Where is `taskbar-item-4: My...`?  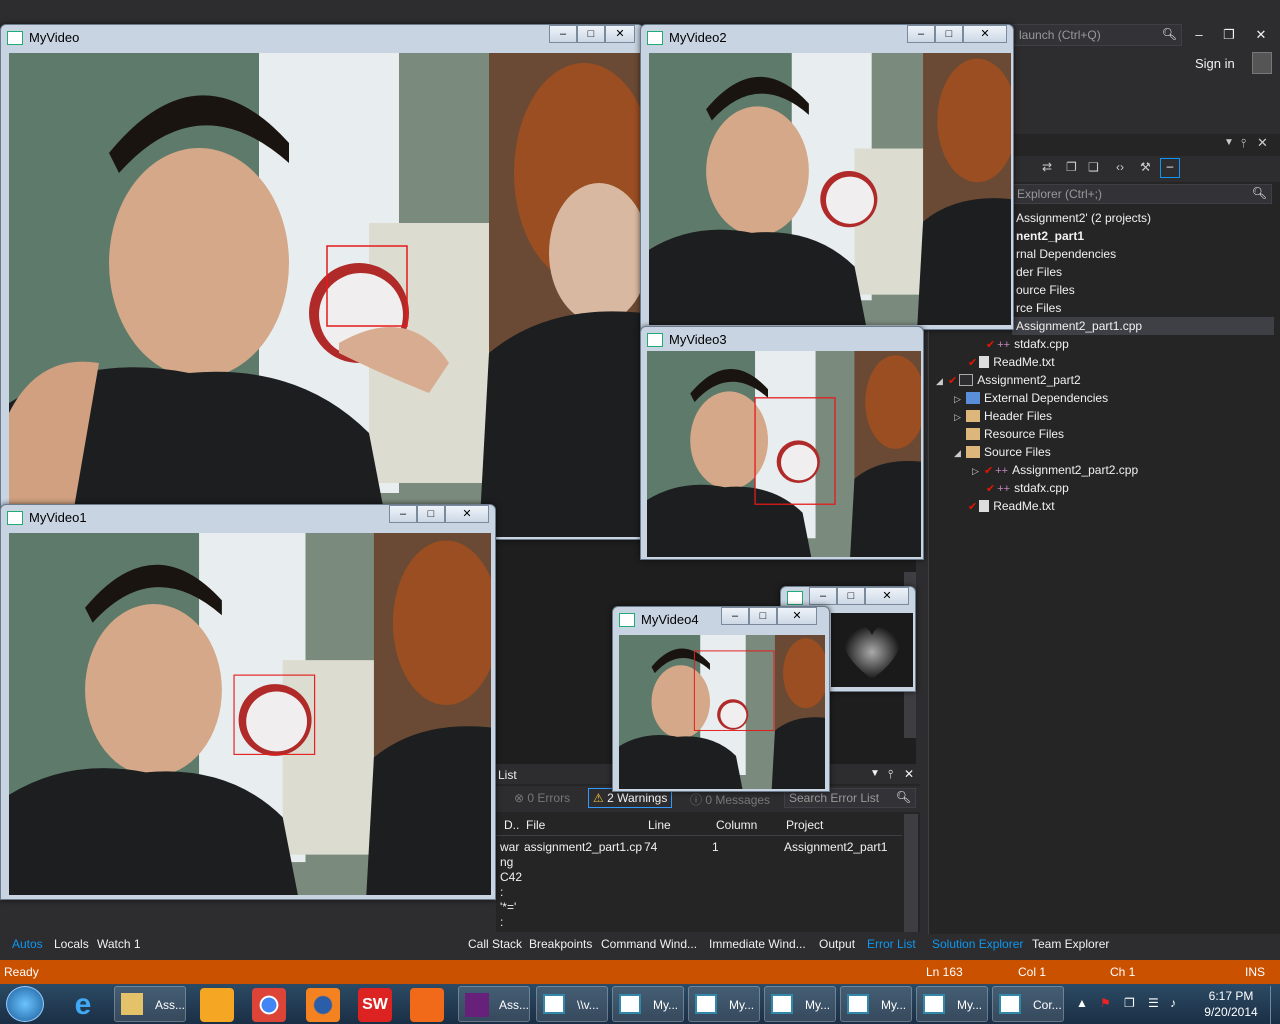
taskbar-item-4: My... is located at coordinates (800, 1004).